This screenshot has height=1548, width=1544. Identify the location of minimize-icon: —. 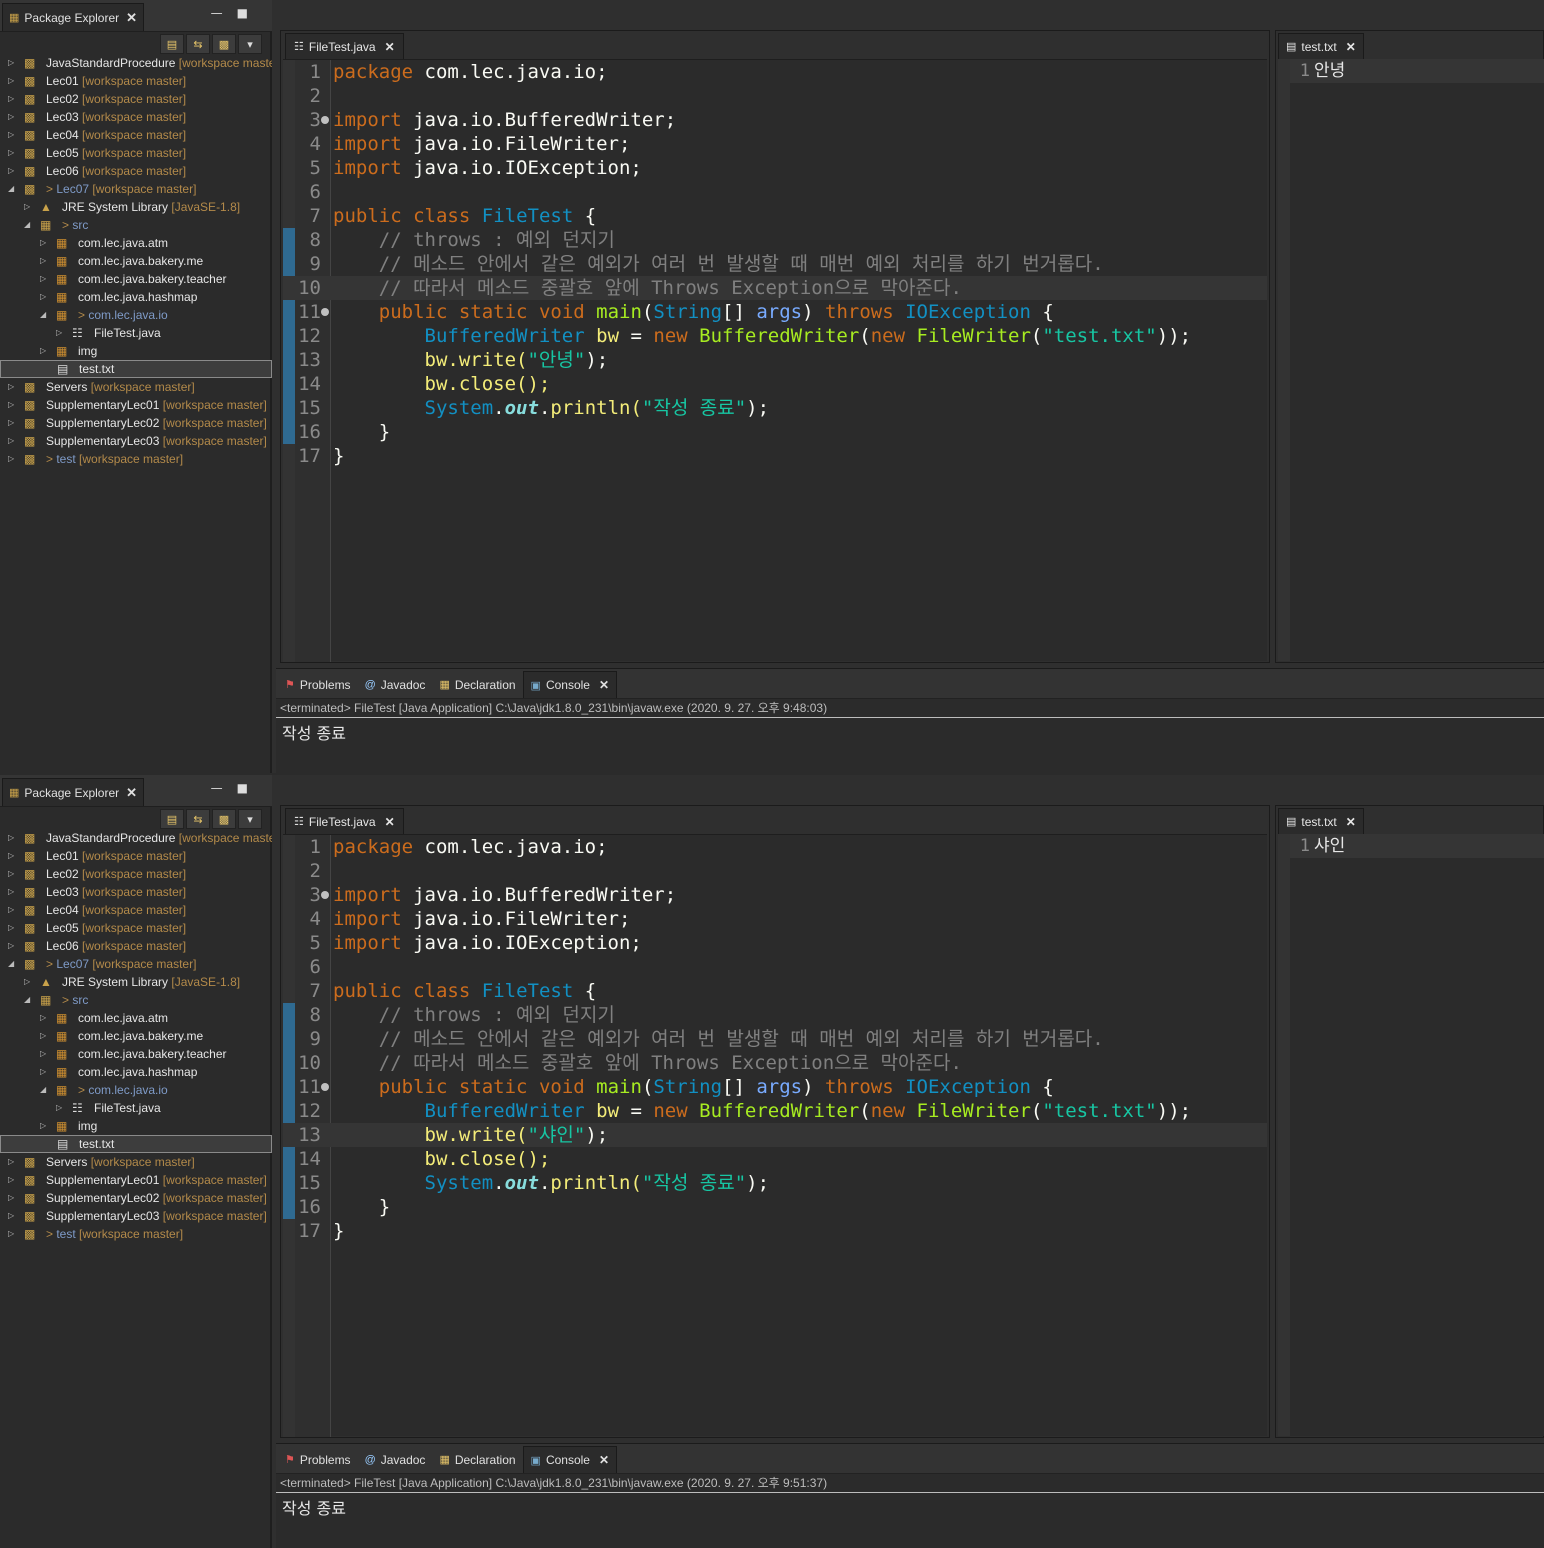
(224, 788).